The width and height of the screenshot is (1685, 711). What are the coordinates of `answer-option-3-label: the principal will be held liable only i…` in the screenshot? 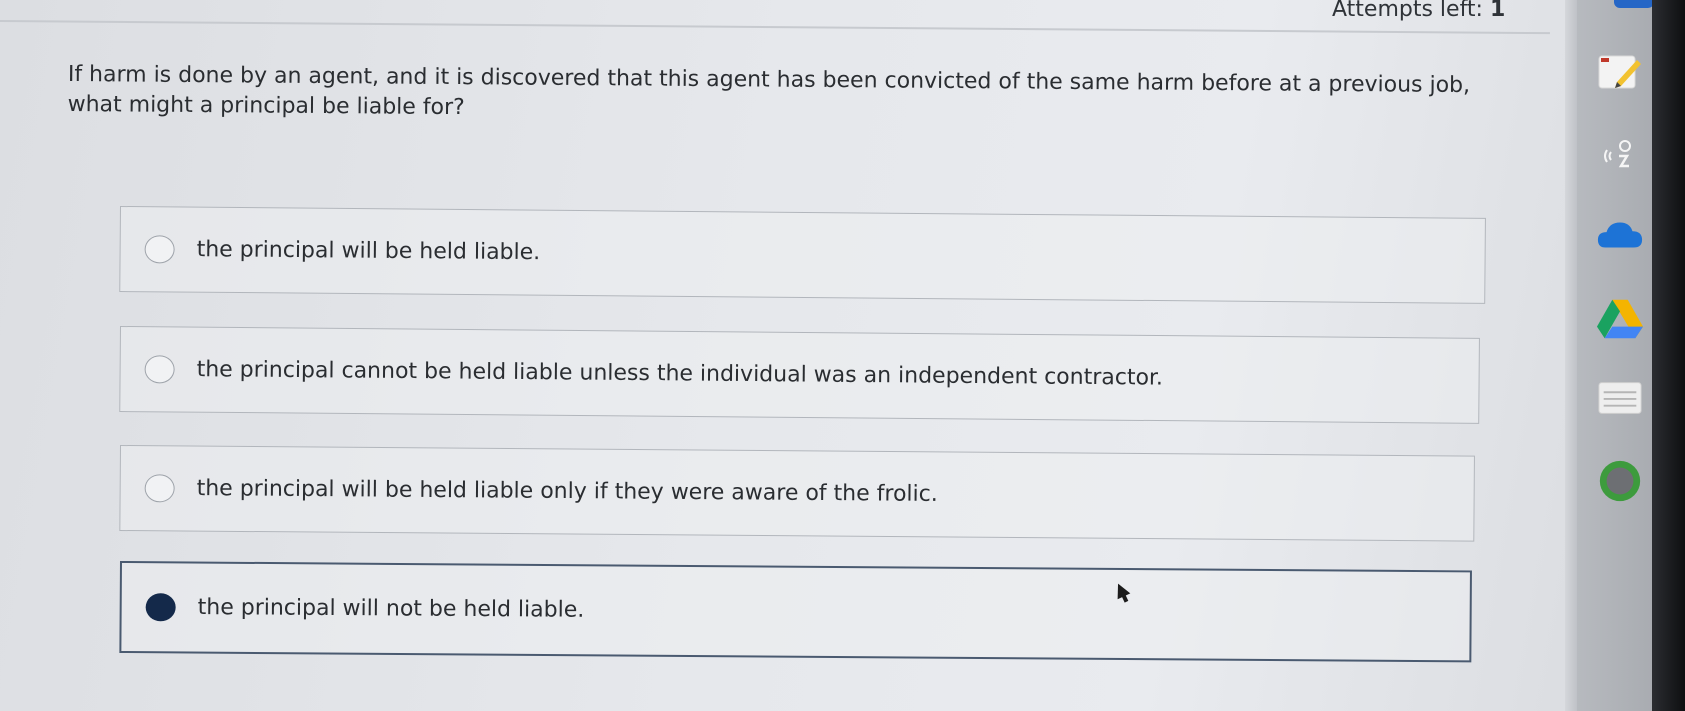 It's located at (567, 491).